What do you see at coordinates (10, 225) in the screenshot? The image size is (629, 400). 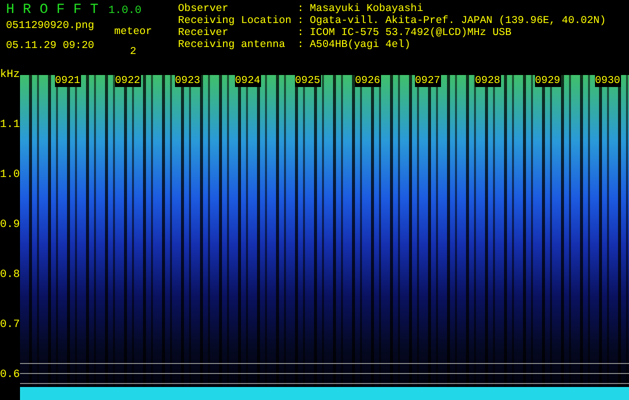 I see `frequency-label: 0.9` at bounding box center [10, 225].